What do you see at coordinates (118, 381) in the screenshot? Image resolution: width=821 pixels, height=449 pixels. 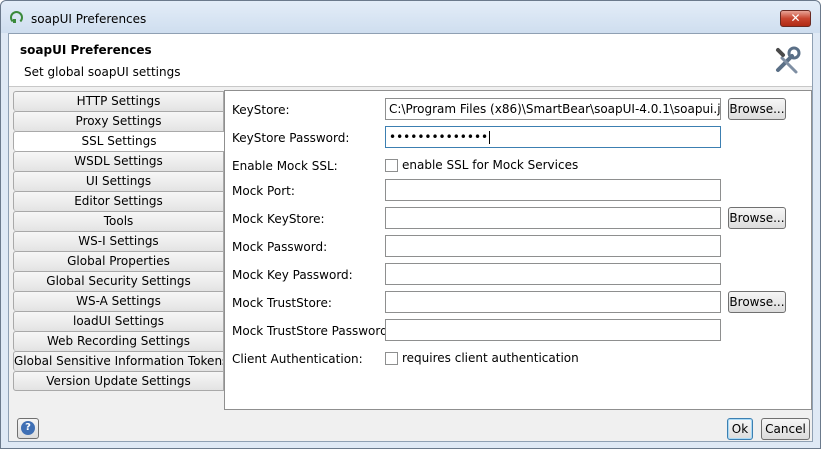 I see `tab-version-update-settings: Version Update Settings` at bounding box center [118, 381].